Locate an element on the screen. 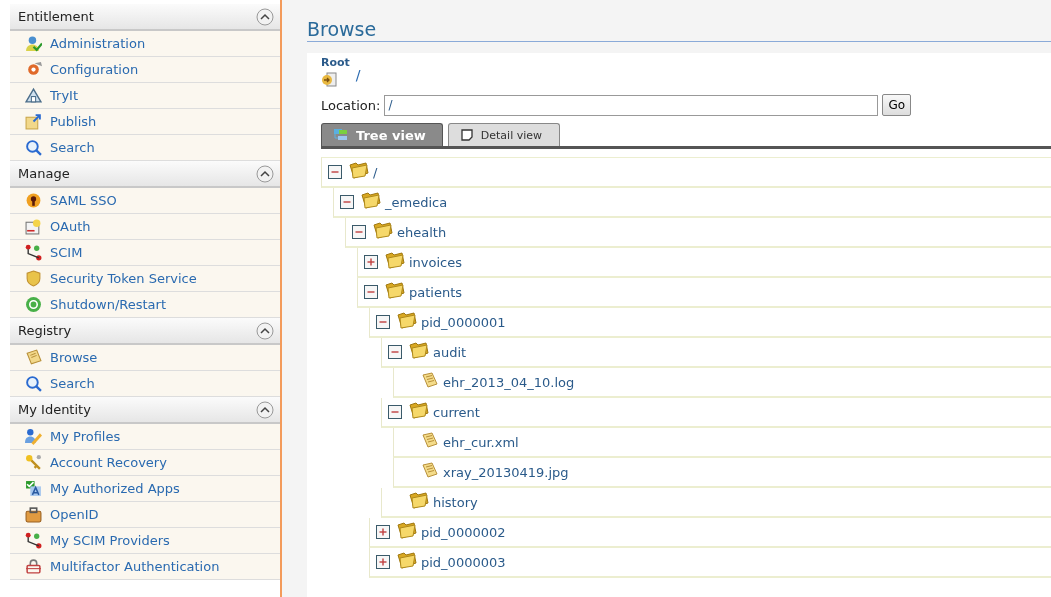 The height and width of the screenshot is (597, 1051). tree-row: ehr_cur.xml is located at coordinates (722, 443).